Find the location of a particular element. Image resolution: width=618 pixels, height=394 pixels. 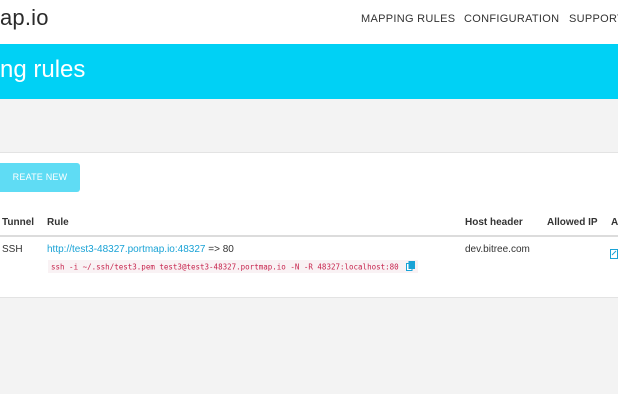

page-header: ng rules is located at coordinates (309, 71).